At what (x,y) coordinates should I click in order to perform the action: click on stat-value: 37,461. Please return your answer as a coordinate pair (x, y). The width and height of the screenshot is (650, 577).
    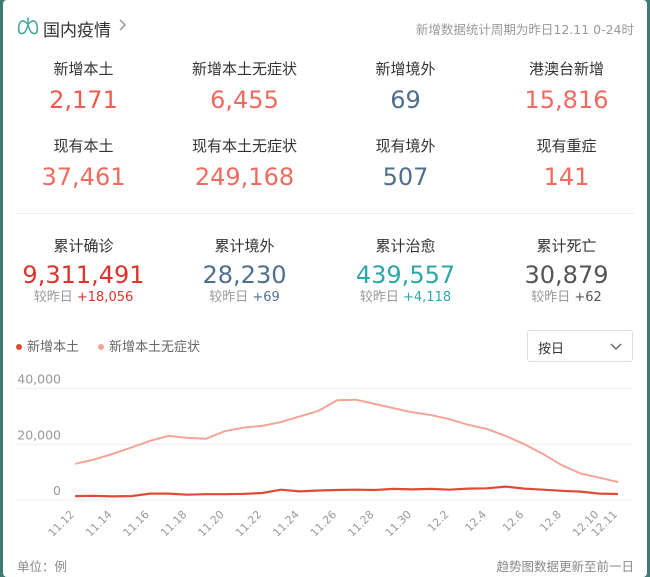
    Looking at the image, I should click on (83, 177).